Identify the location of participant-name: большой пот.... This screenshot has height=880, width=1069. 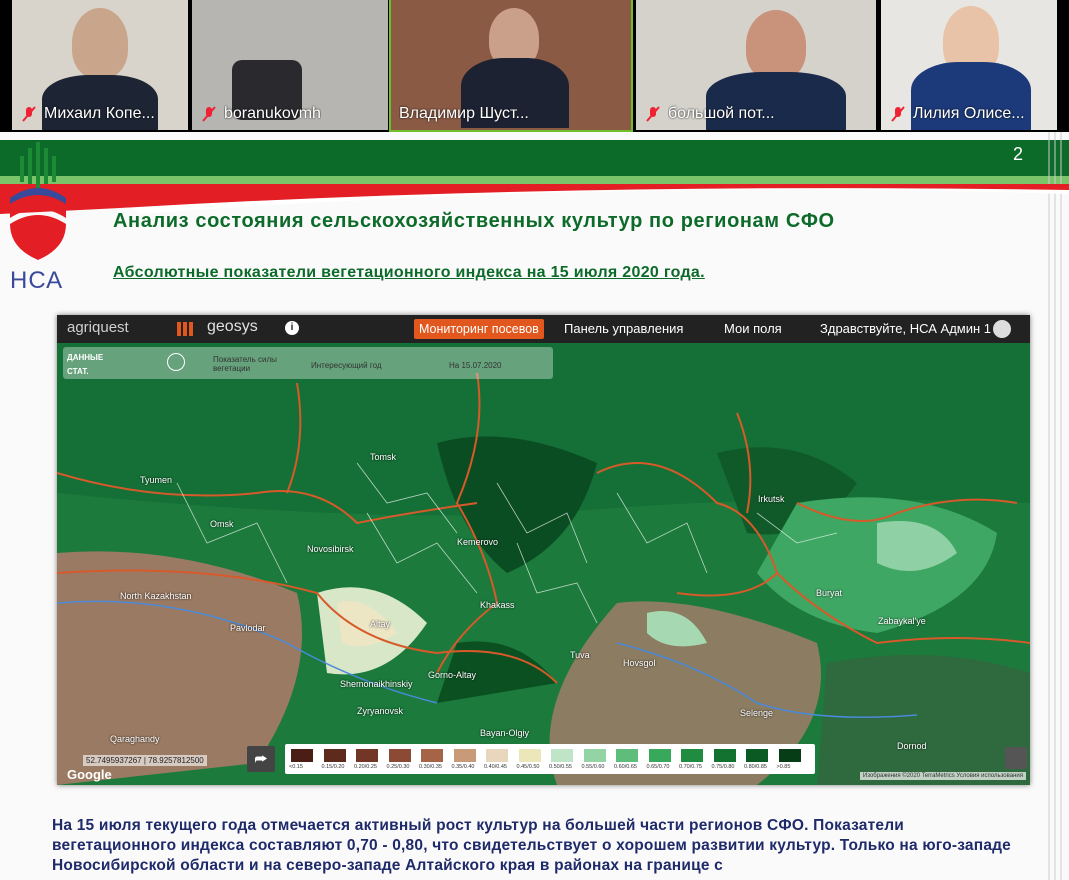
(756, 114).